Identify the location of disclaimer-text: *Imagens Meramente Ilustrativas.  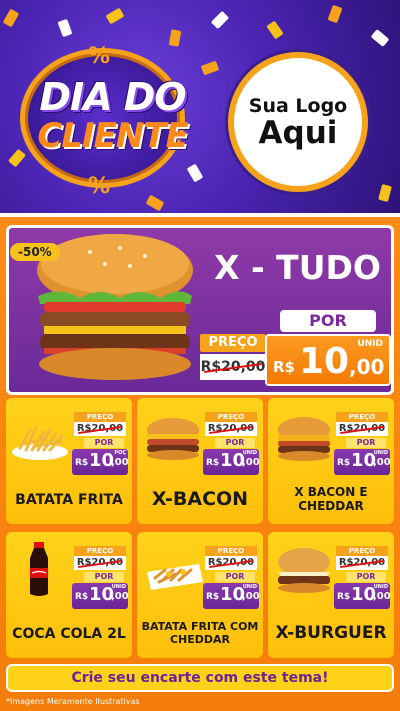
(73, 701).